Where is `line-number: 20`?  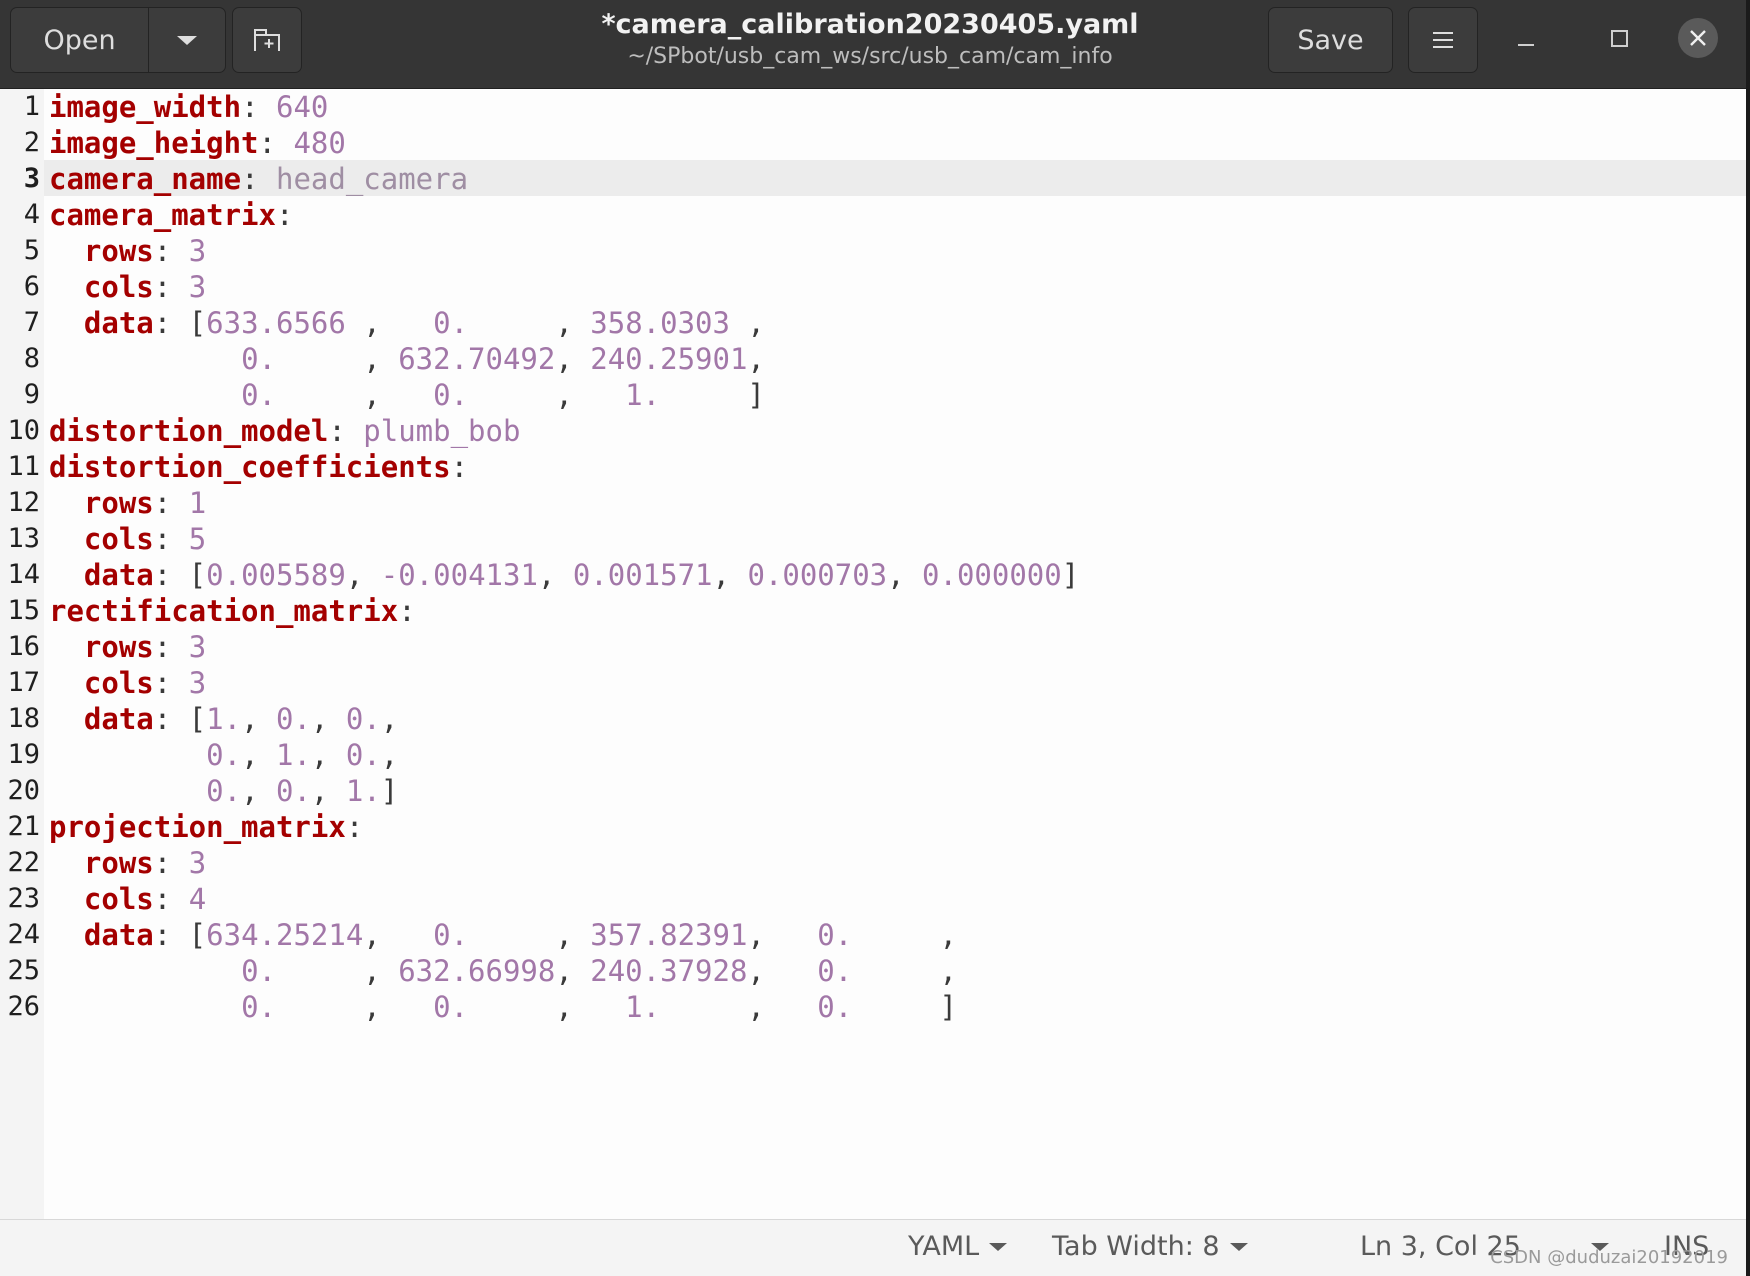 line-number: 20 is located at coordinates (23, 790).